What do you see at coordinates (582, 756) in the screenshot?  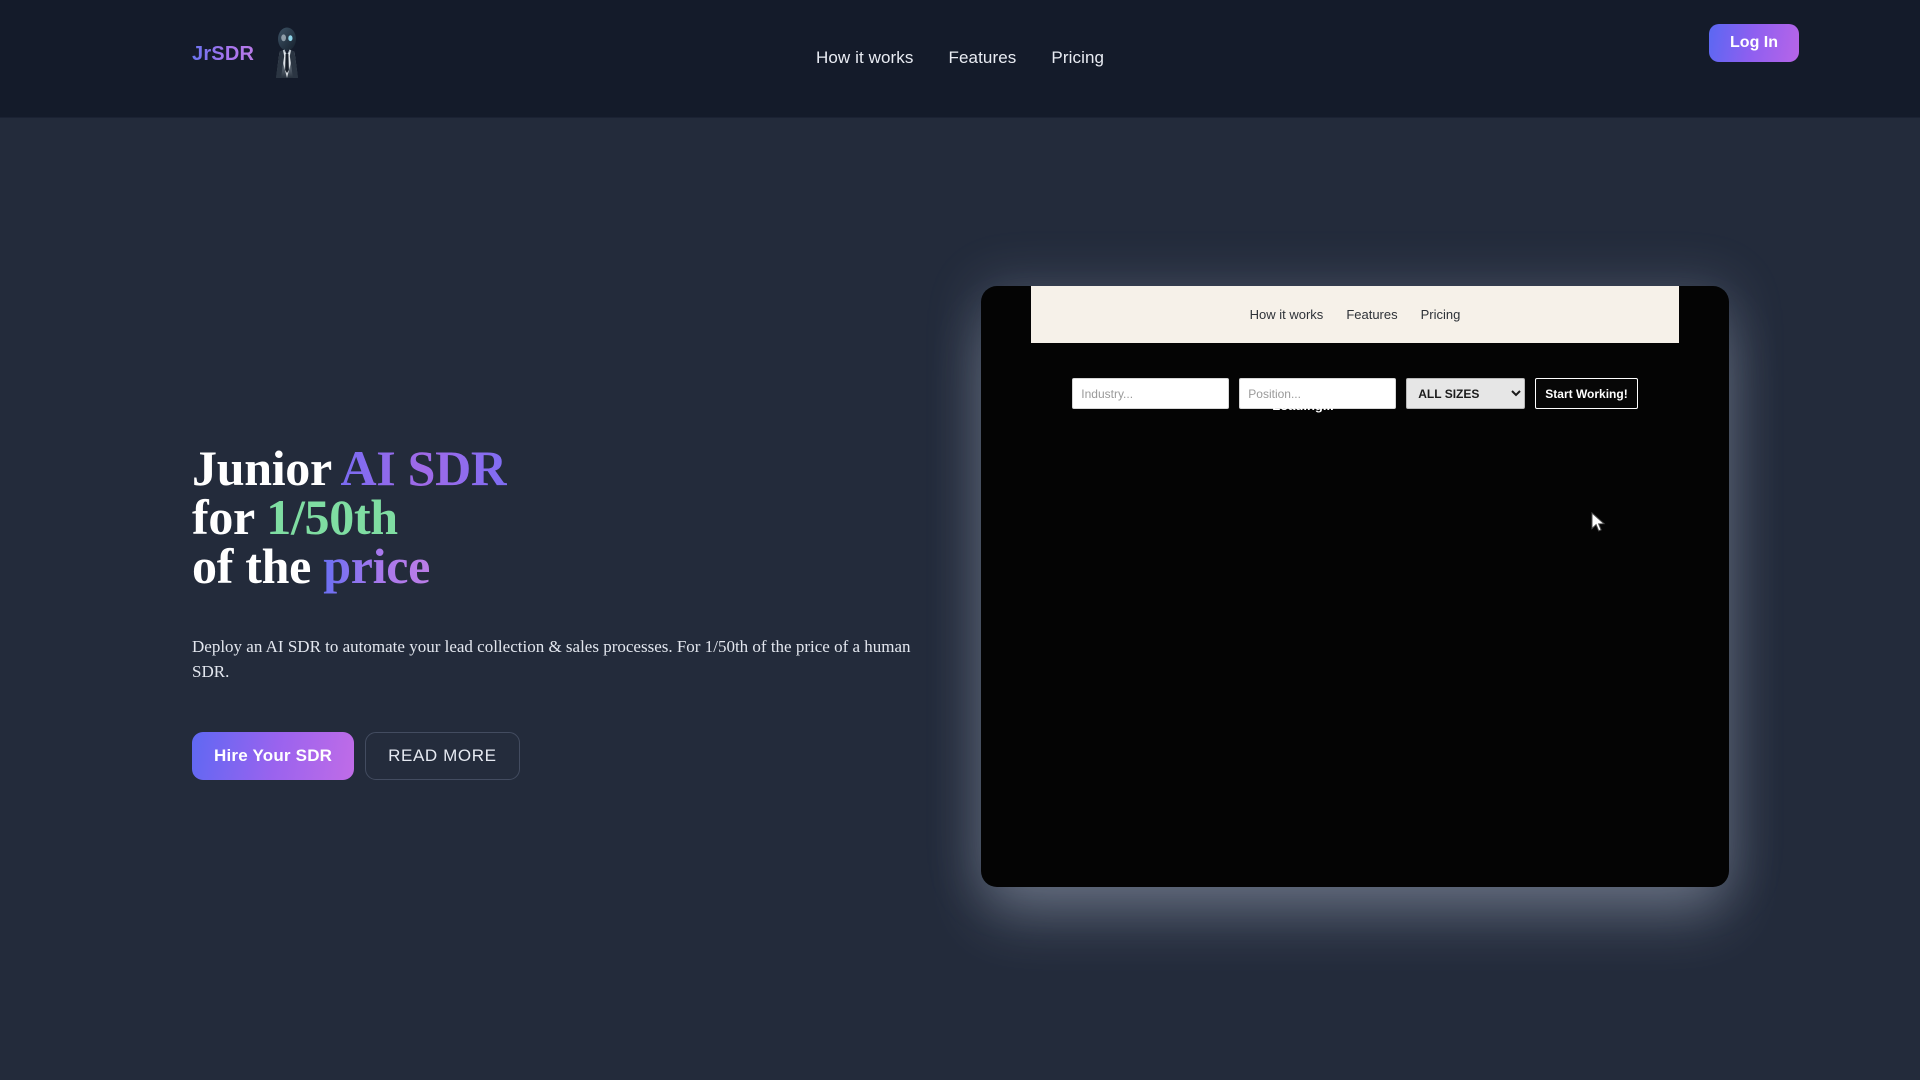 I see `hero-actions: Hire Your SDR READ MORE` at bounding box center [582, 756].